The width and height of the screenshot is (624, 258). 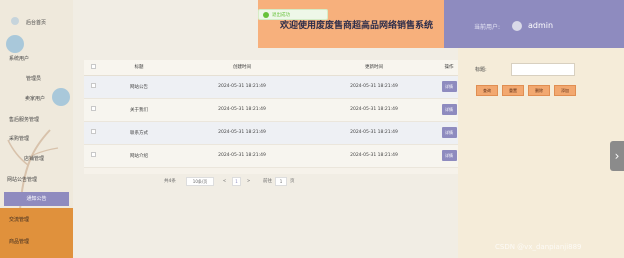 I want to click on header-user-area: 当前用户: admin, so click(x=534, y=24).